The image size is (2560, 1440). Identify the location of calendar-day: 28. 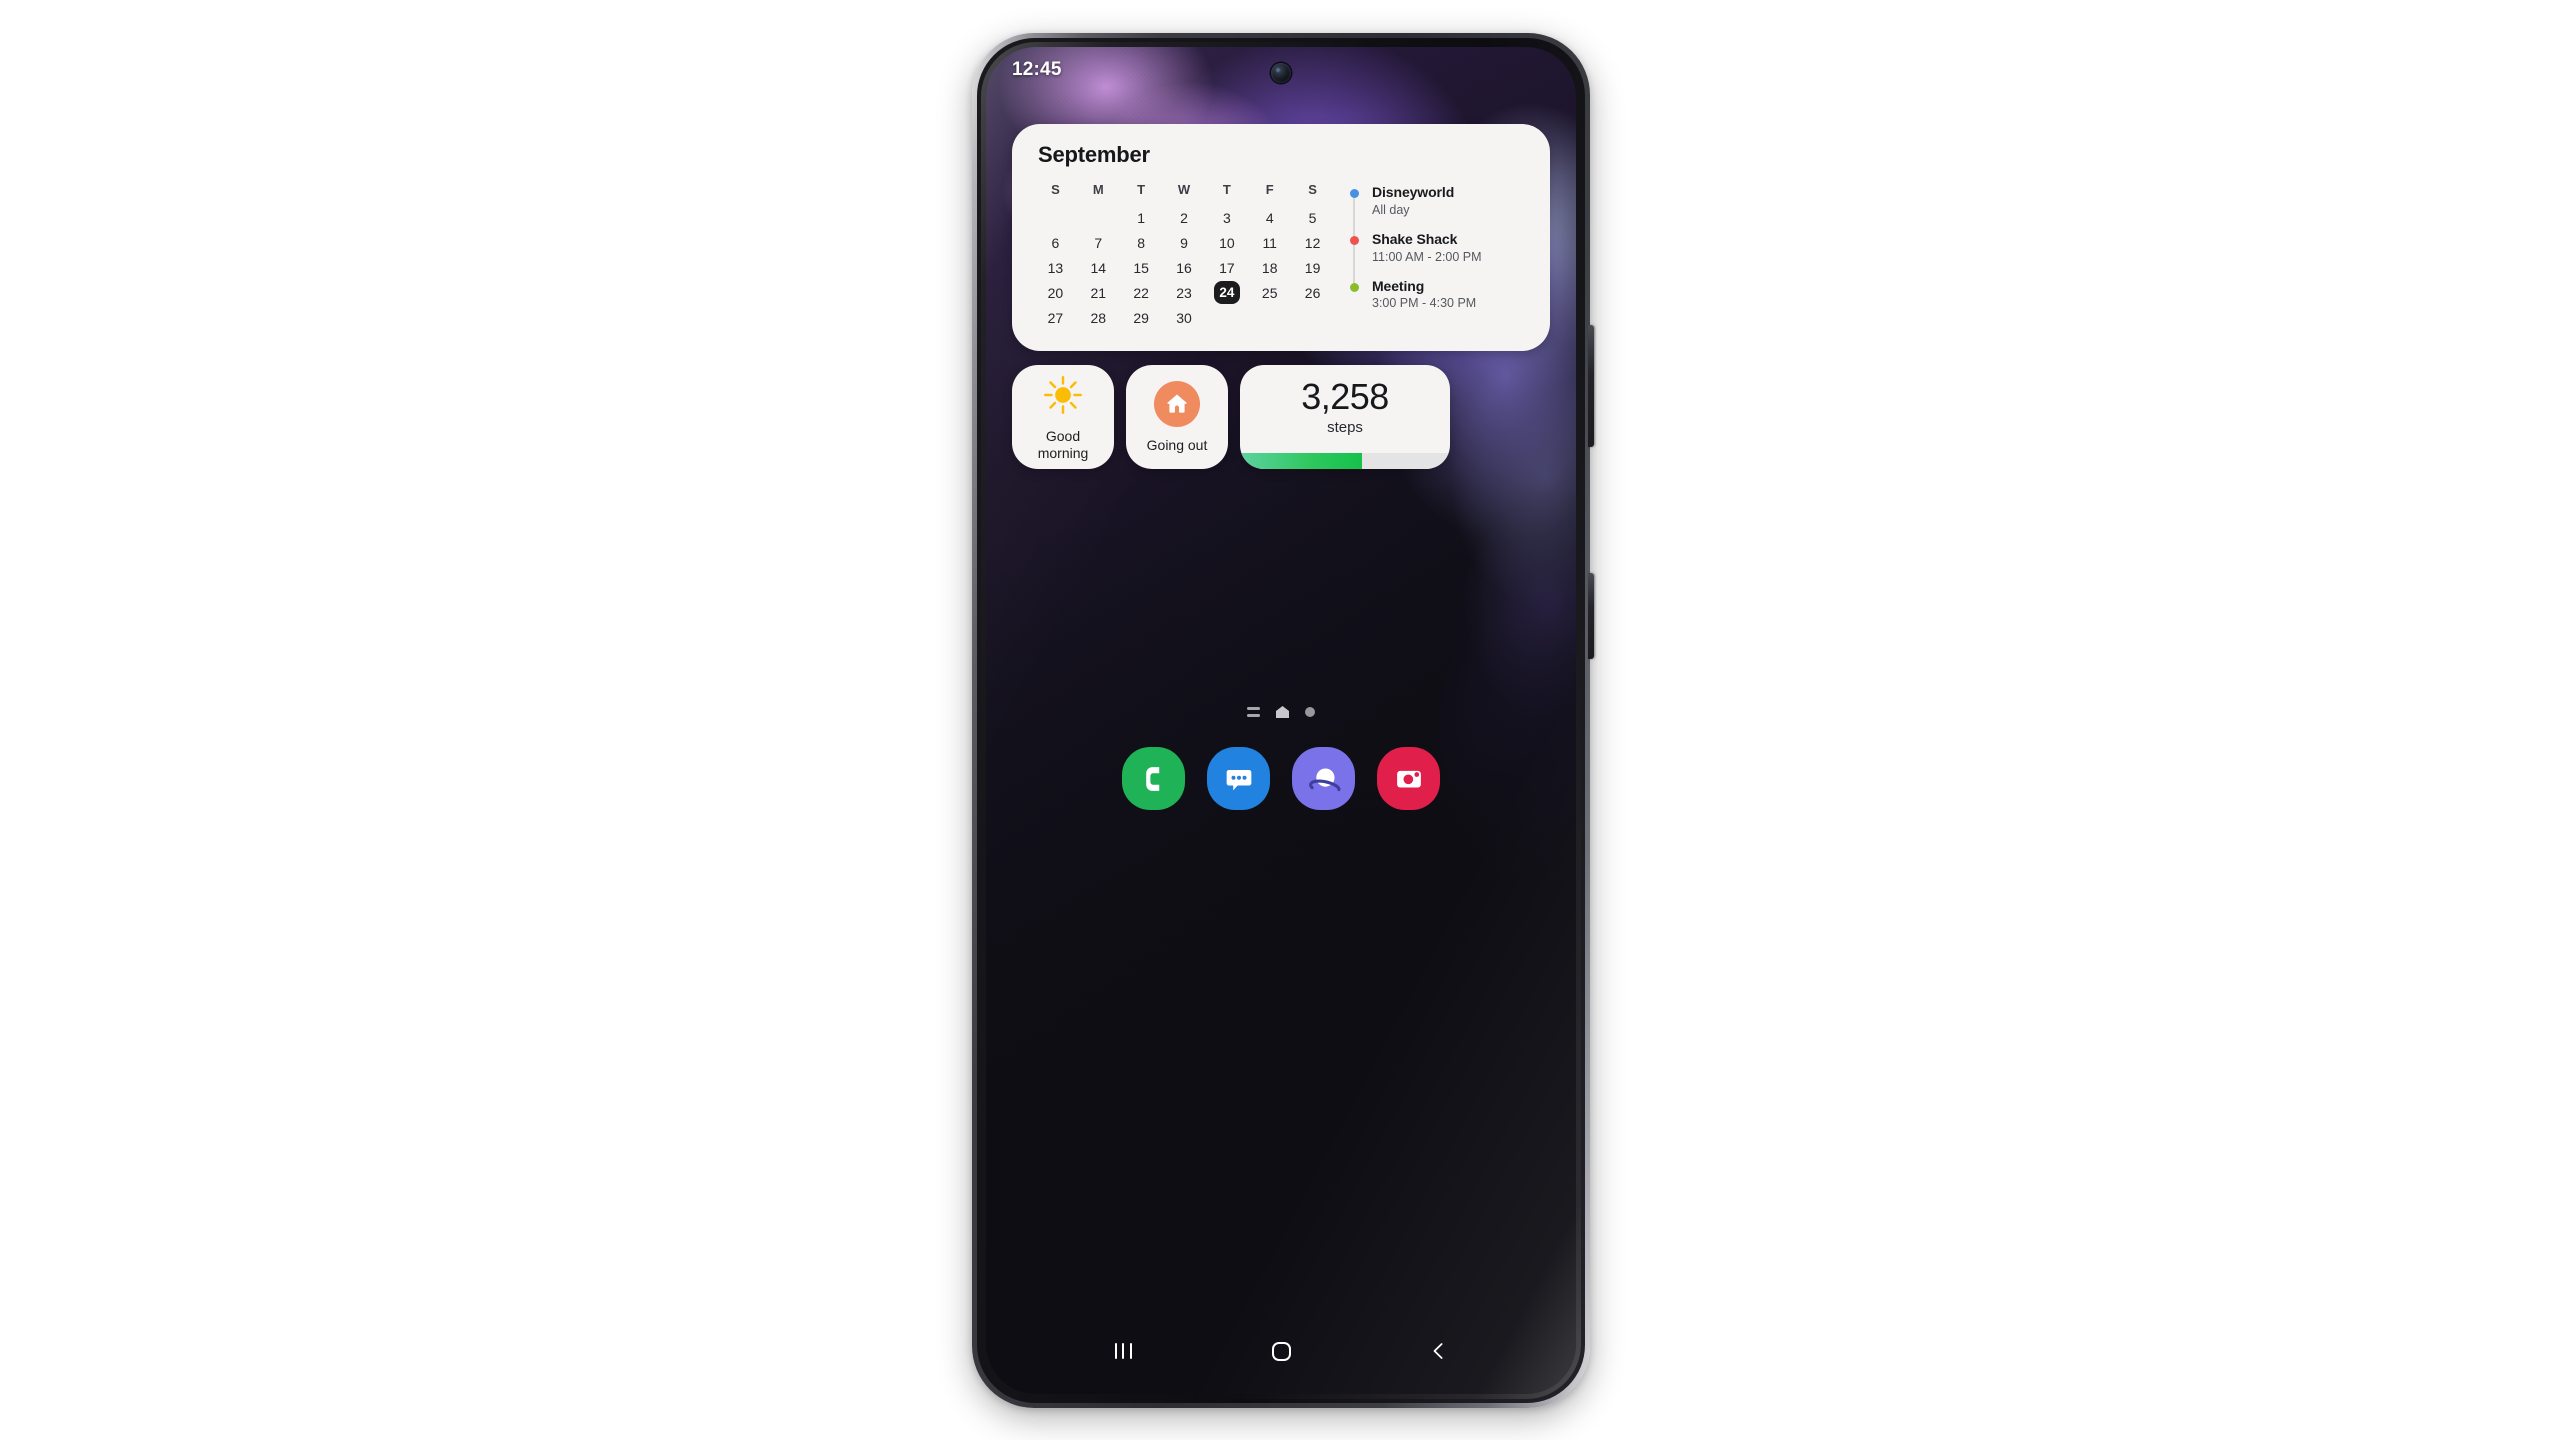
(1098, 317).